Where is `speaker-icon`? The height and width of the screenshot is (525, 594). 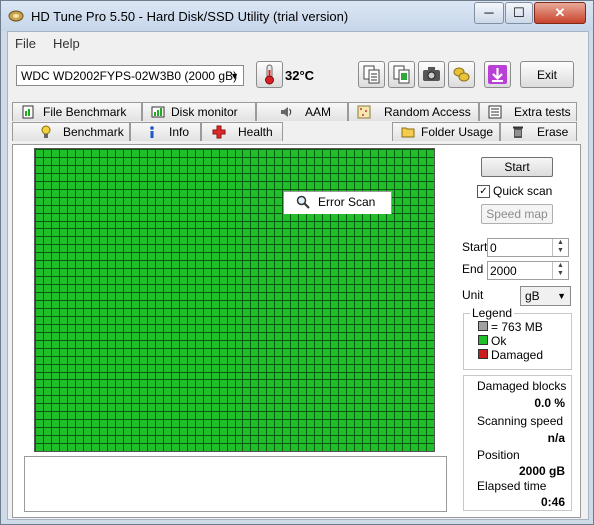 speaker-icon is located at coordinates (286, 112).